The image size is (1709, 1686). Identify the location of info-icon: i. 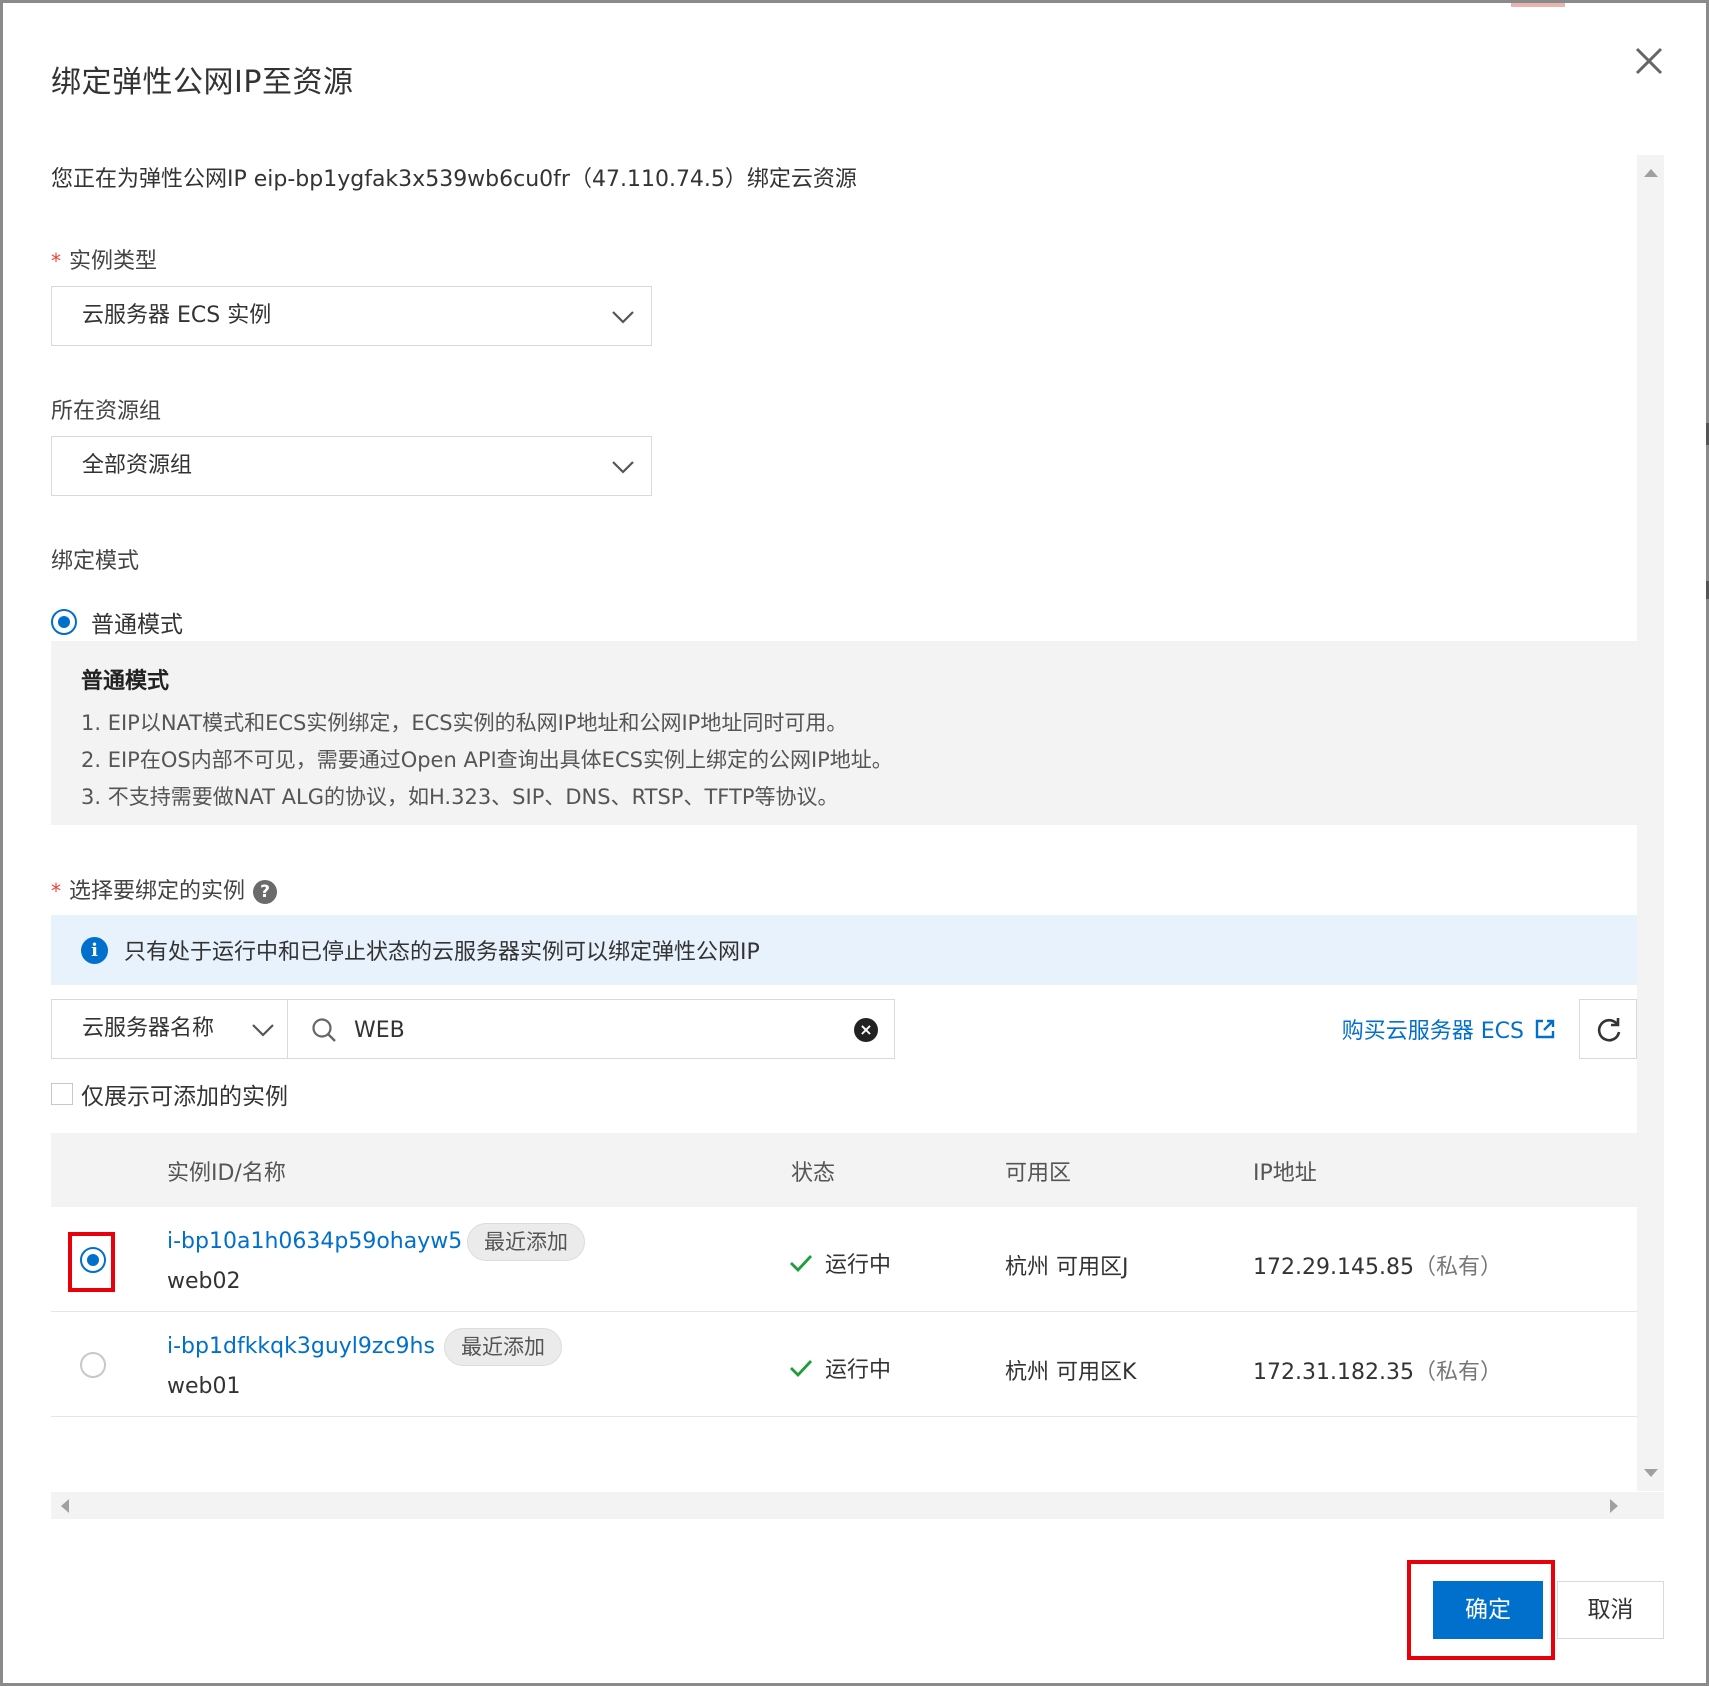
(94, 950).